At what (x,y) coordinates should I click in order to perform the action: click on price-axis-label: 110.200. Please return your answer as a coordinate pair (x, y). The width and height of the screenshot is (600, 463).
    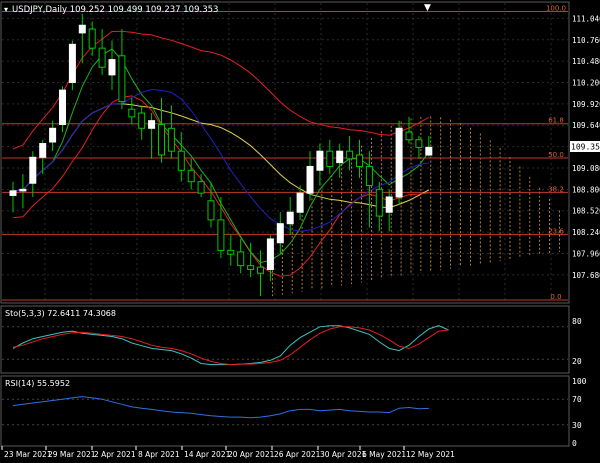
    Looking at the image, I should click on (586, 83).